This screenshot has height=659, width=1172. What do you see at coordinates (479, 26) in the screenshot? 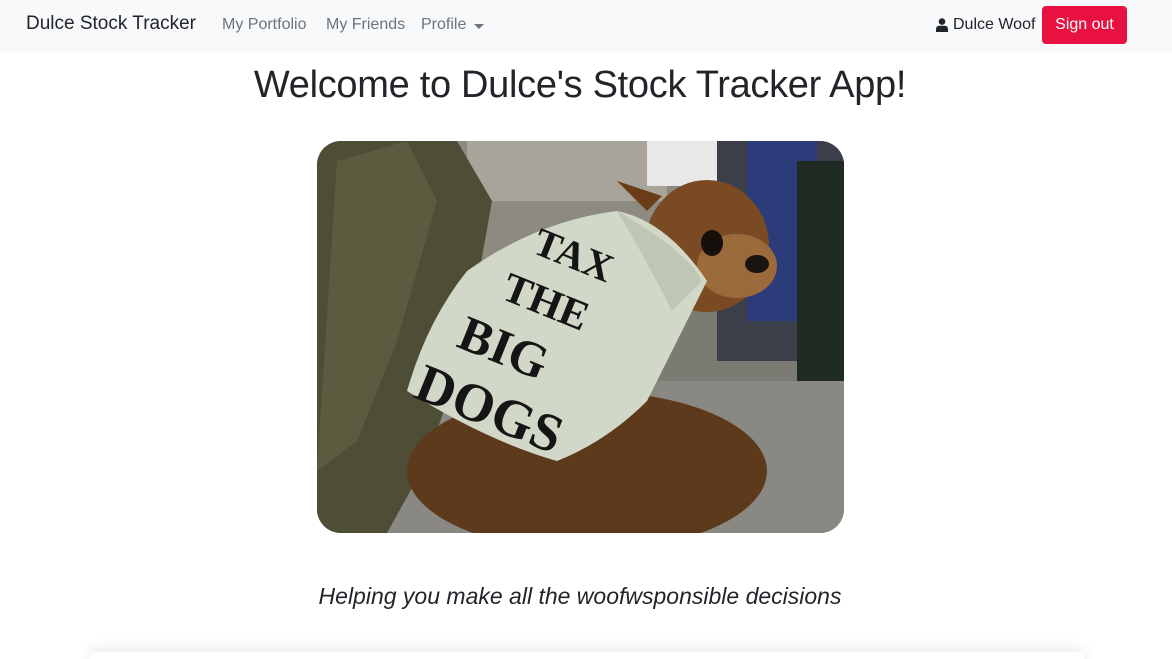
I see `chevron-down-icon` at bounding box center [479, 26].